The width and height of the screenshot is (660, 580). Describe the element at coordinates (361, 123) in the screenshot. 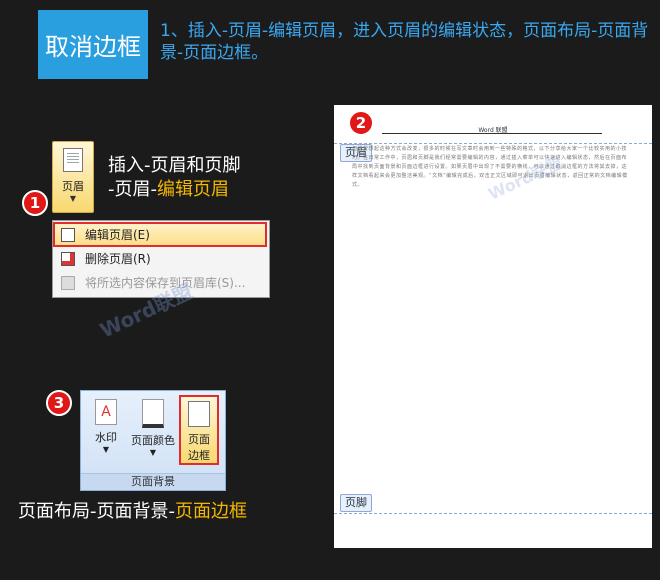

I see `step-number-2: 2` at that location.